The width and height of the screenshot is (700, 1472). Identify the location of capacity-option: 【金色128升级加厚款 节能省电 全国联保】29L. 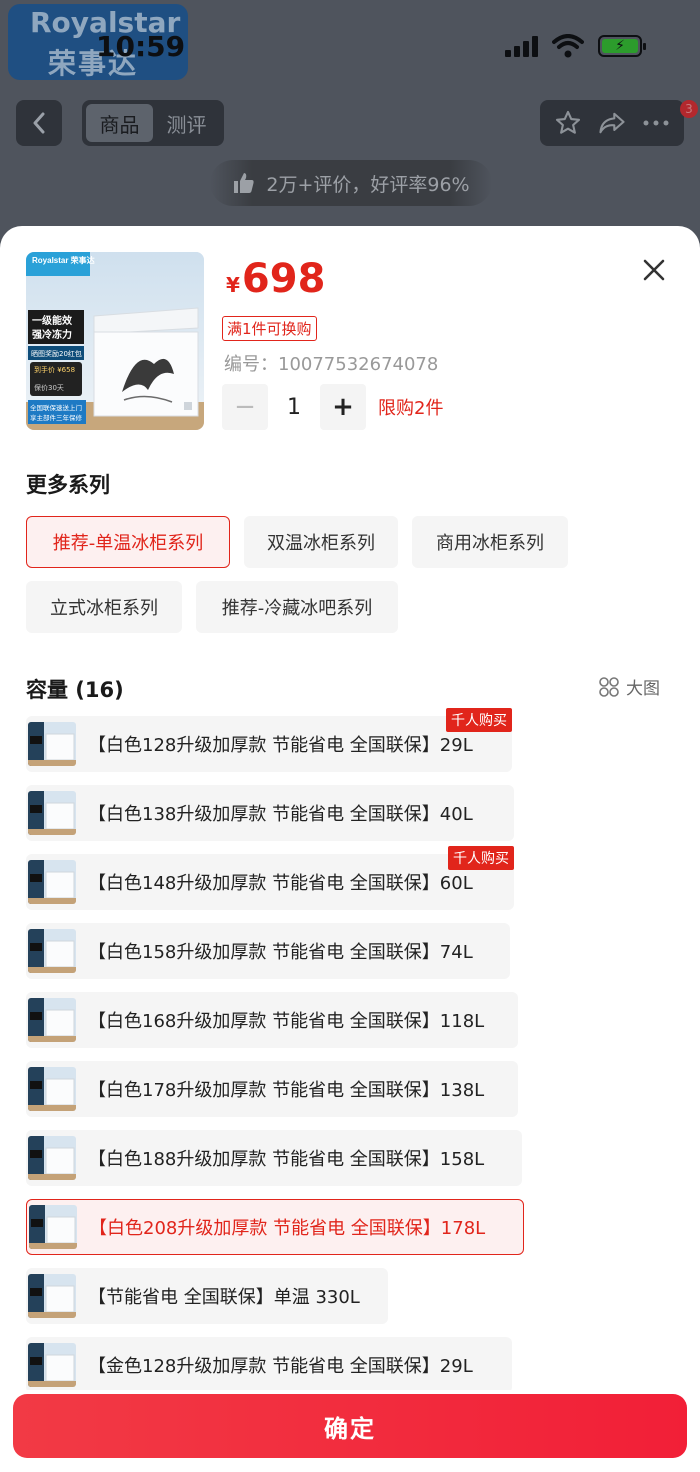
(269, 1365).